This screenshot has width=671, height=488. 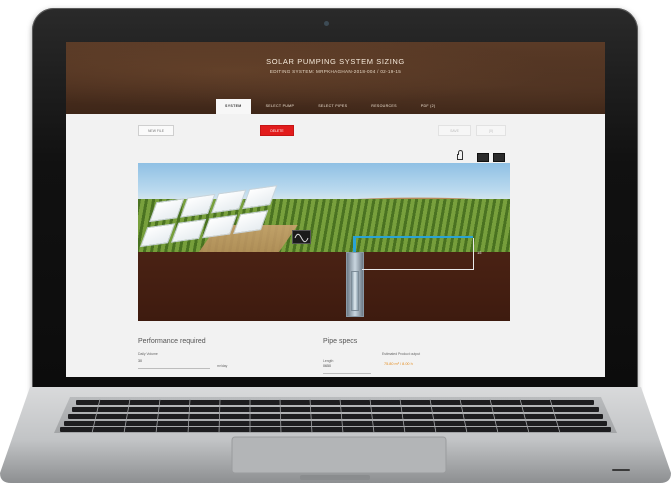 I want to click on pipe-horizontal, so click(x=413, y=237).